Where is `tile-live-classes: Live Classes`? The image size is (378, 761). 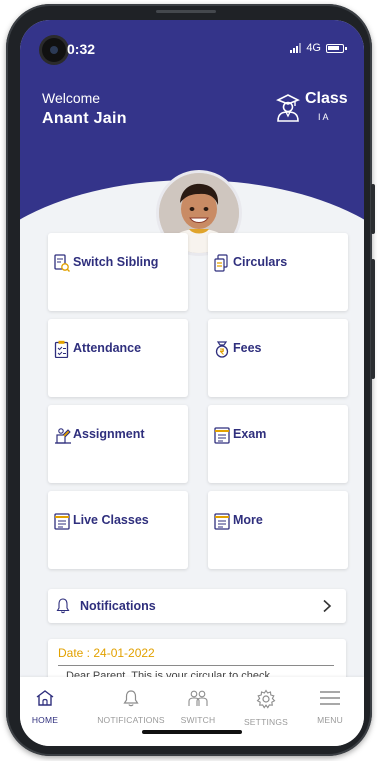 tile-live-classes: Live Classes is located at coordinates (118, 530).